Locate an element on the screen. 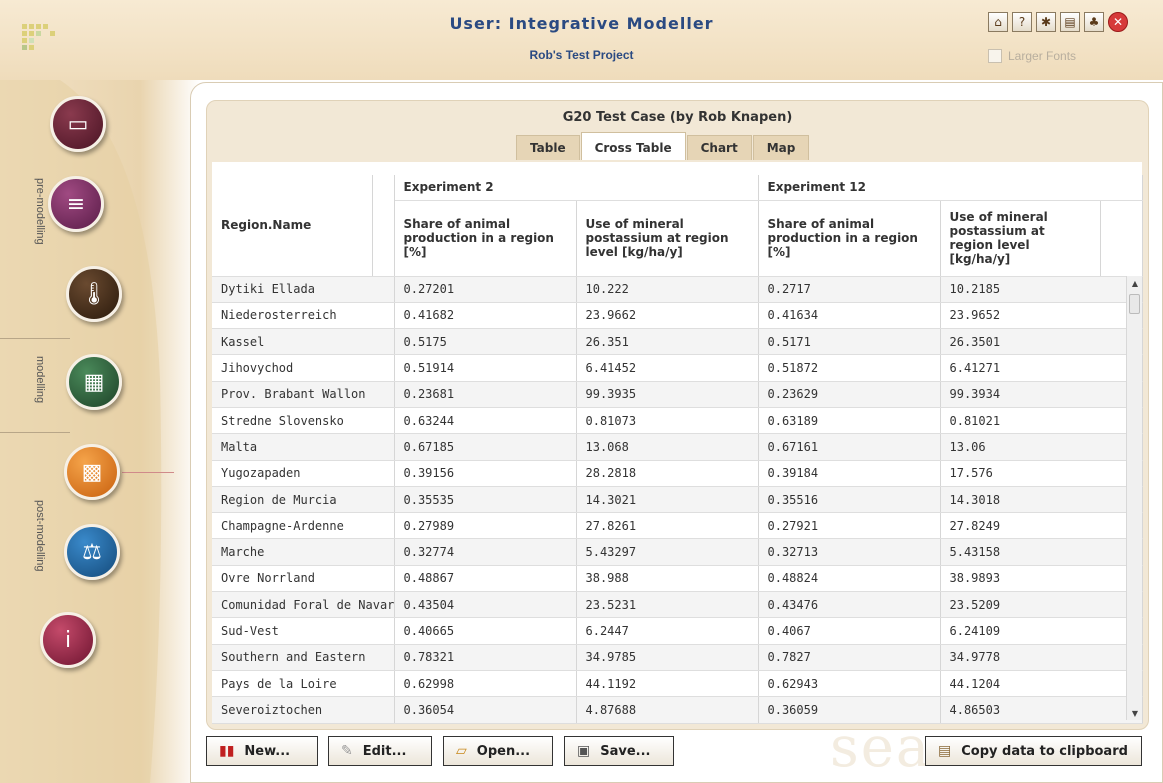  value-cell: 44.1192 is located at coordinates (667, 684).